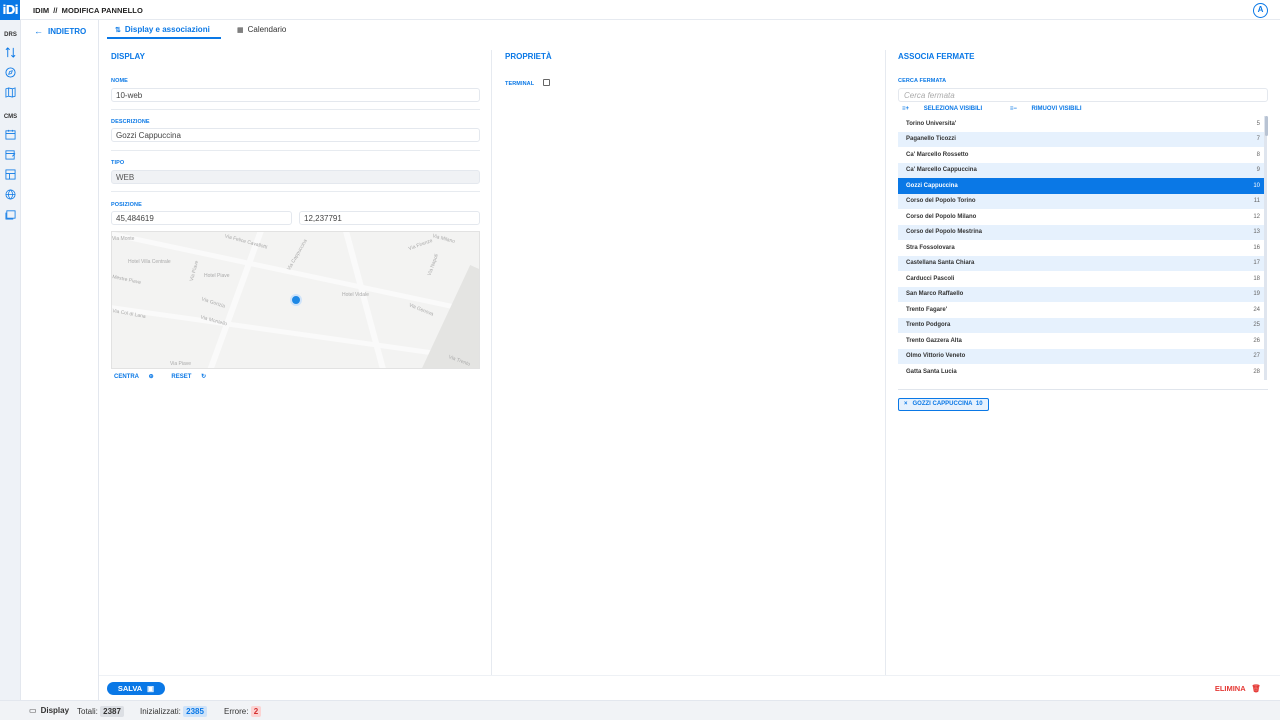 The image size is (1280, 720). Describe the element at coordinates (217, 276) in the screenshot. I see `map-street-label: Hotel Piave` at that location.